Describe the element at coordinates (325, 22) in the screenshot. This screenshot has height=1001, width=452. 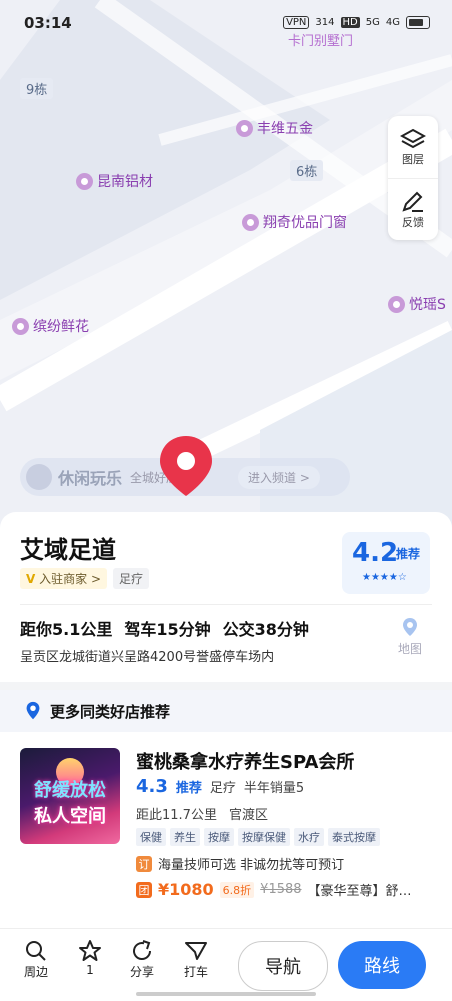
I see `net-speed: 314` at that location.